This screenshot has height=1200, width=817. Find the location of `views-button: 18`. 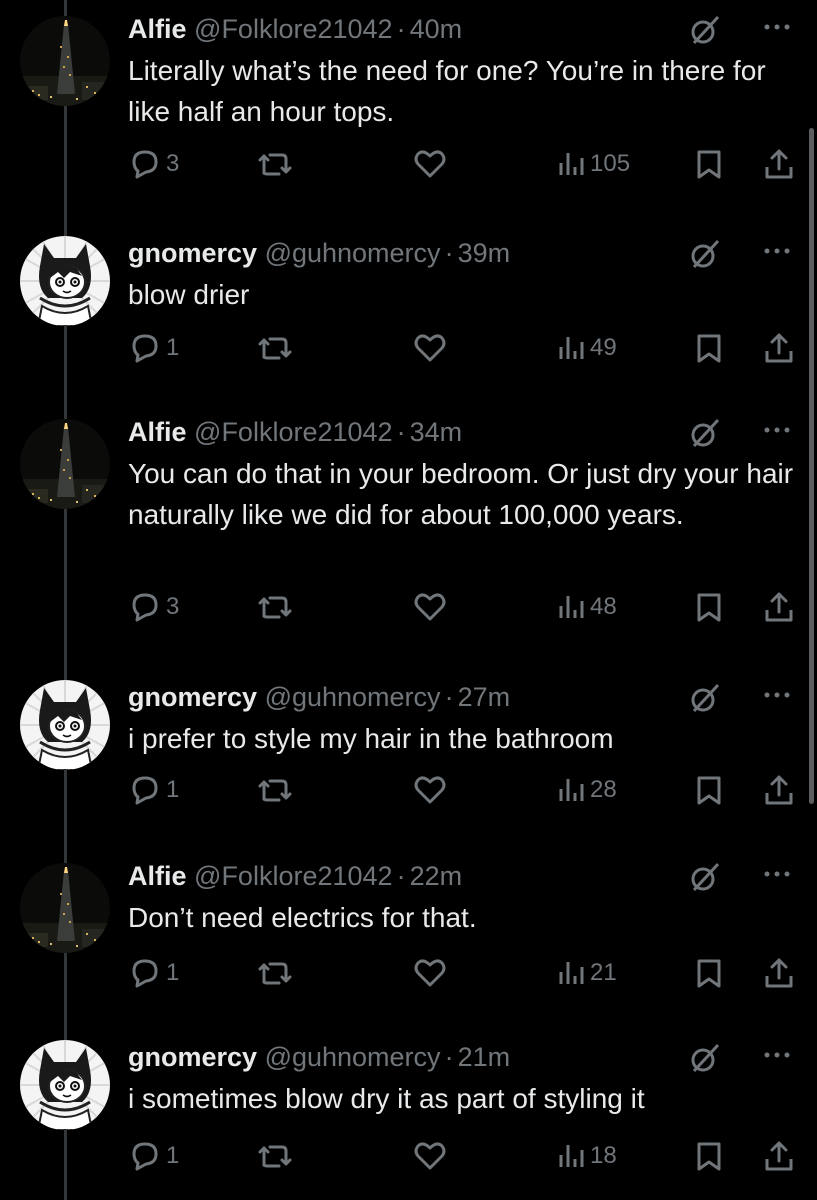

views-button: 18 is located at coordinates (586, 1156).